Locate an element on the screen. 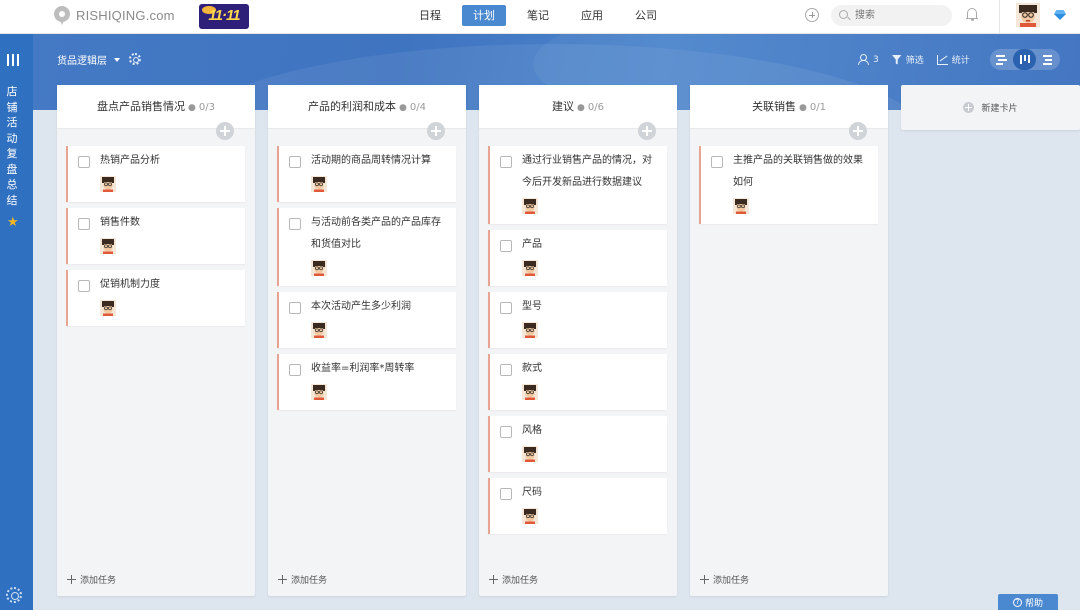 This screenshot has height=610, width=1080. board-settings-icon is located at coordinates (135, 59).